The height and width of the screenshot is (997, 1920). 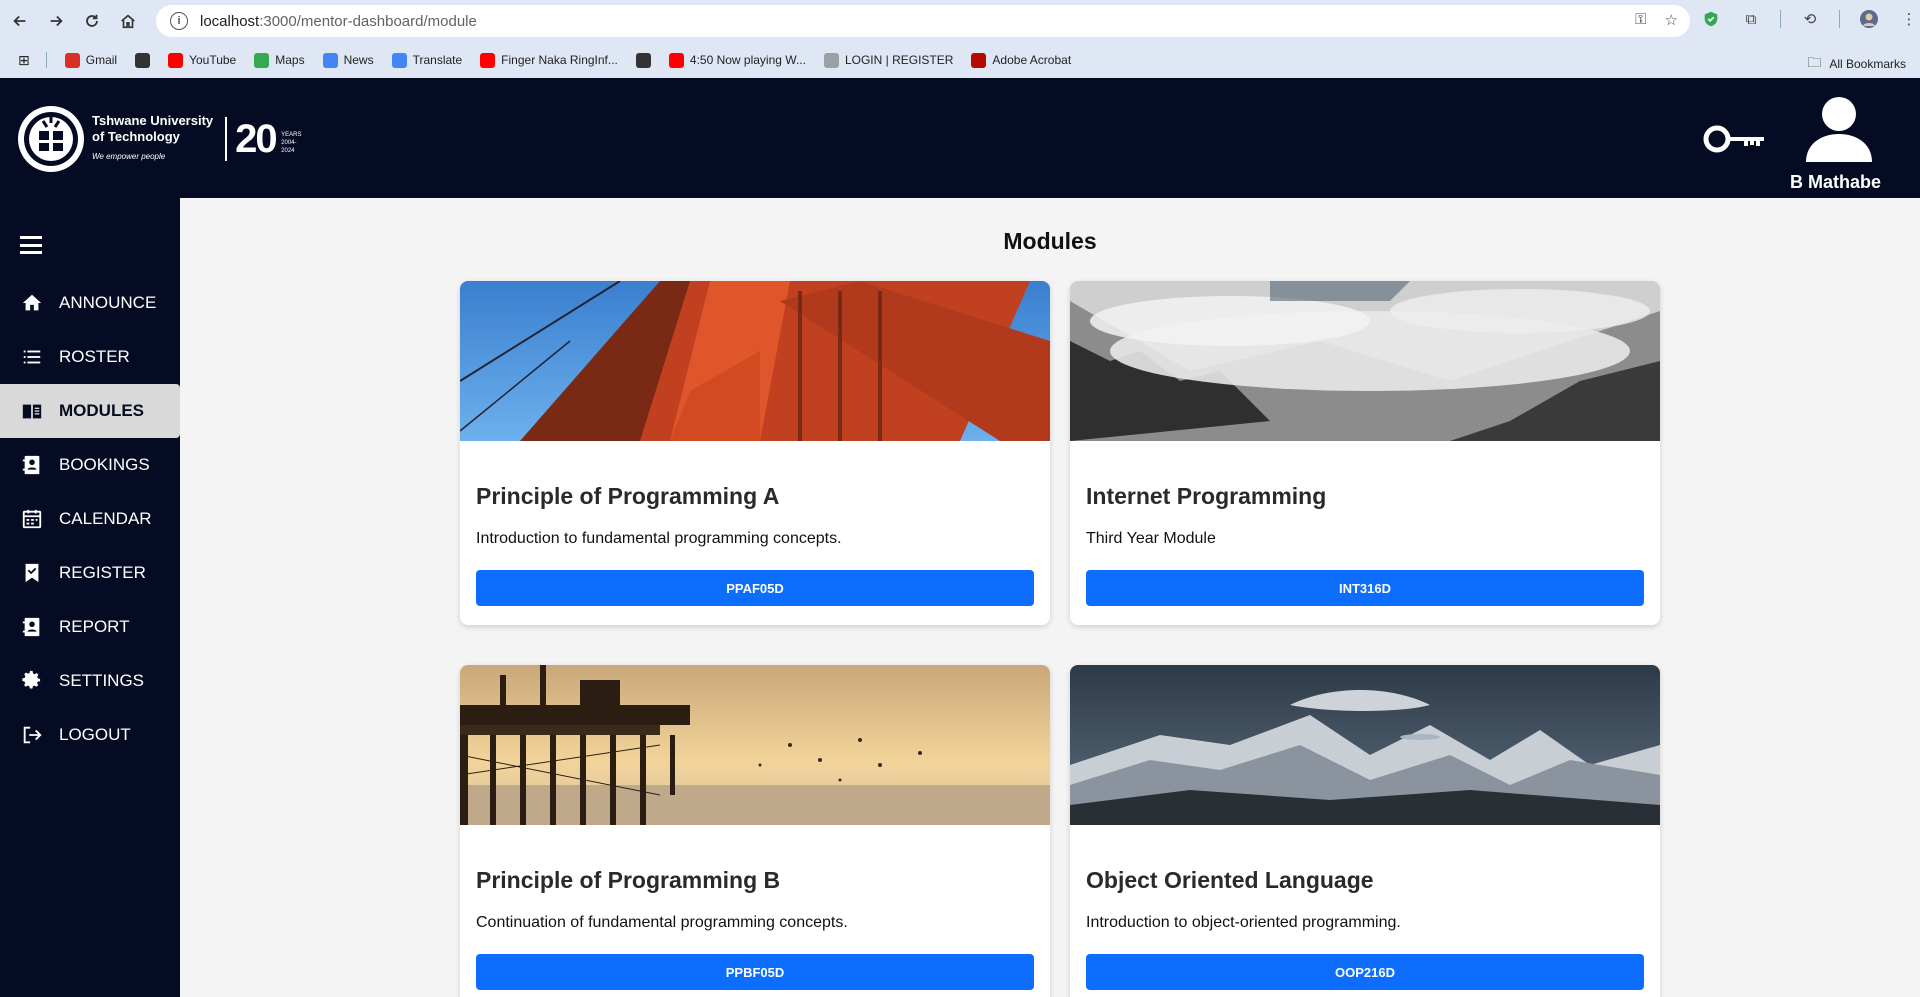 I want to click on sidebar-item-label: ROSTER, so click(x=94, y=356).